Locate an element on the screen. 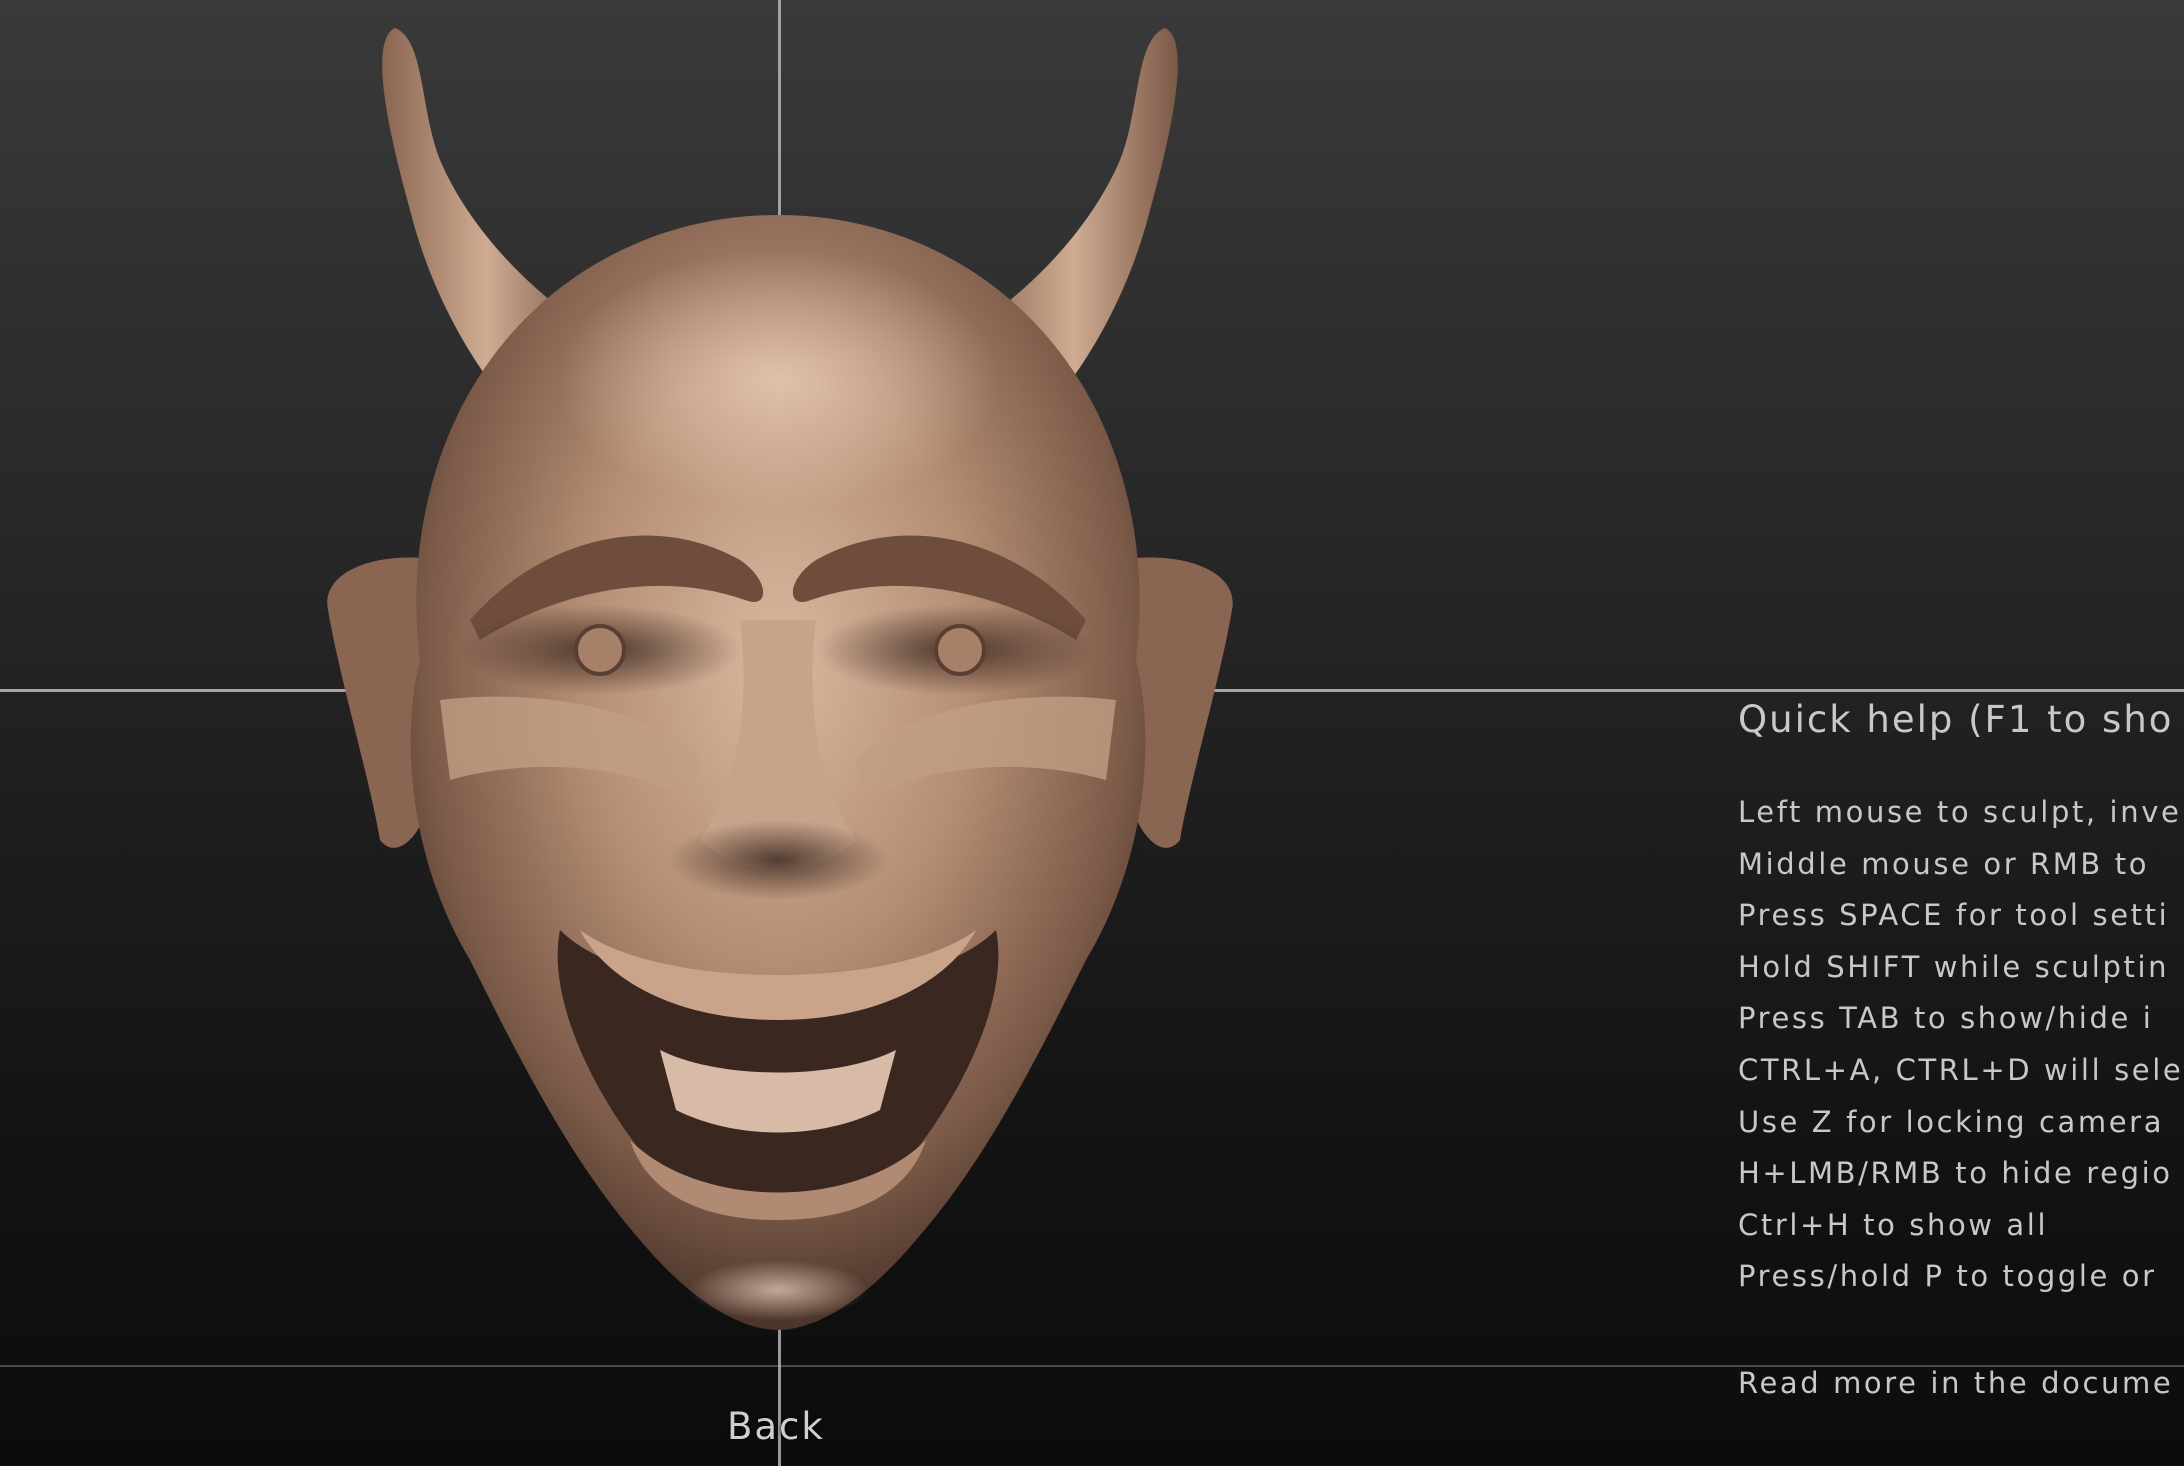 The image size is (2184, 1466). quick-help-line: Left mouse to sculpt, inve is located at coordinates (1960, 812).